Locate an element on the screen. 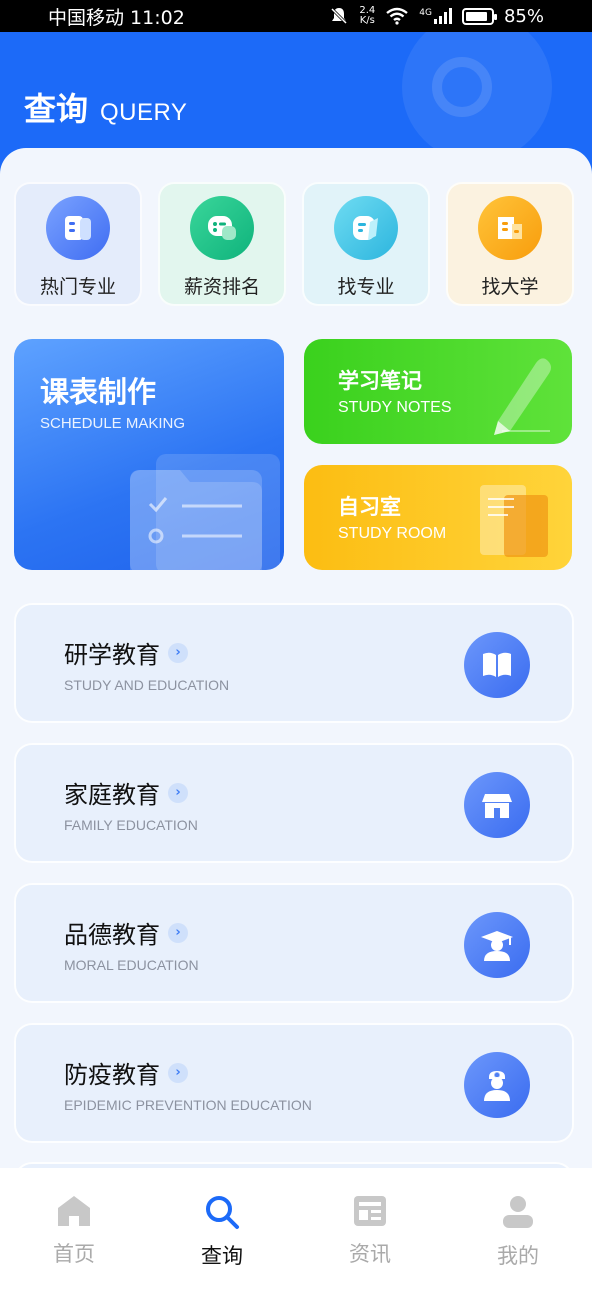 The width and height of the screenshot is (592, 1291). note-icon is located at coordinates (366, 228).